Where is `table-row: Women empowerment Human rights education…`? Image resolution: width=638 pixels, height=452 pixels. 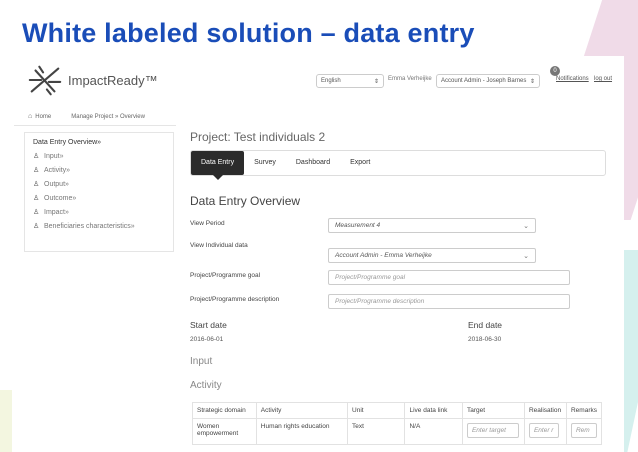
table-row: Women empowerment Human rights education… is located at coordinates (397, 431).